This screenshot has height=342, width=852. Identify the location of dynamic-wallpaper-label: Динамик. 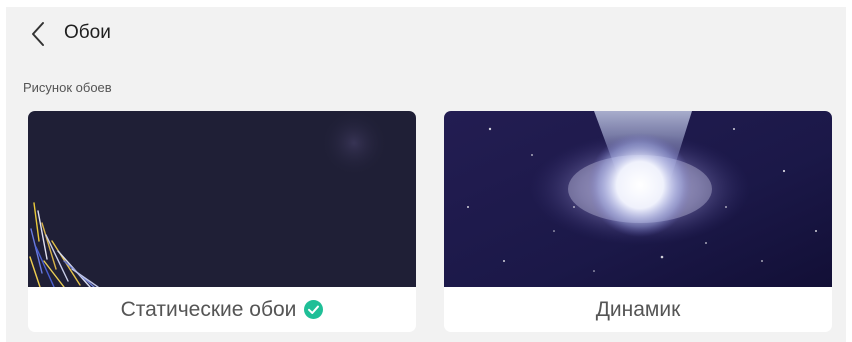
(638, 309).